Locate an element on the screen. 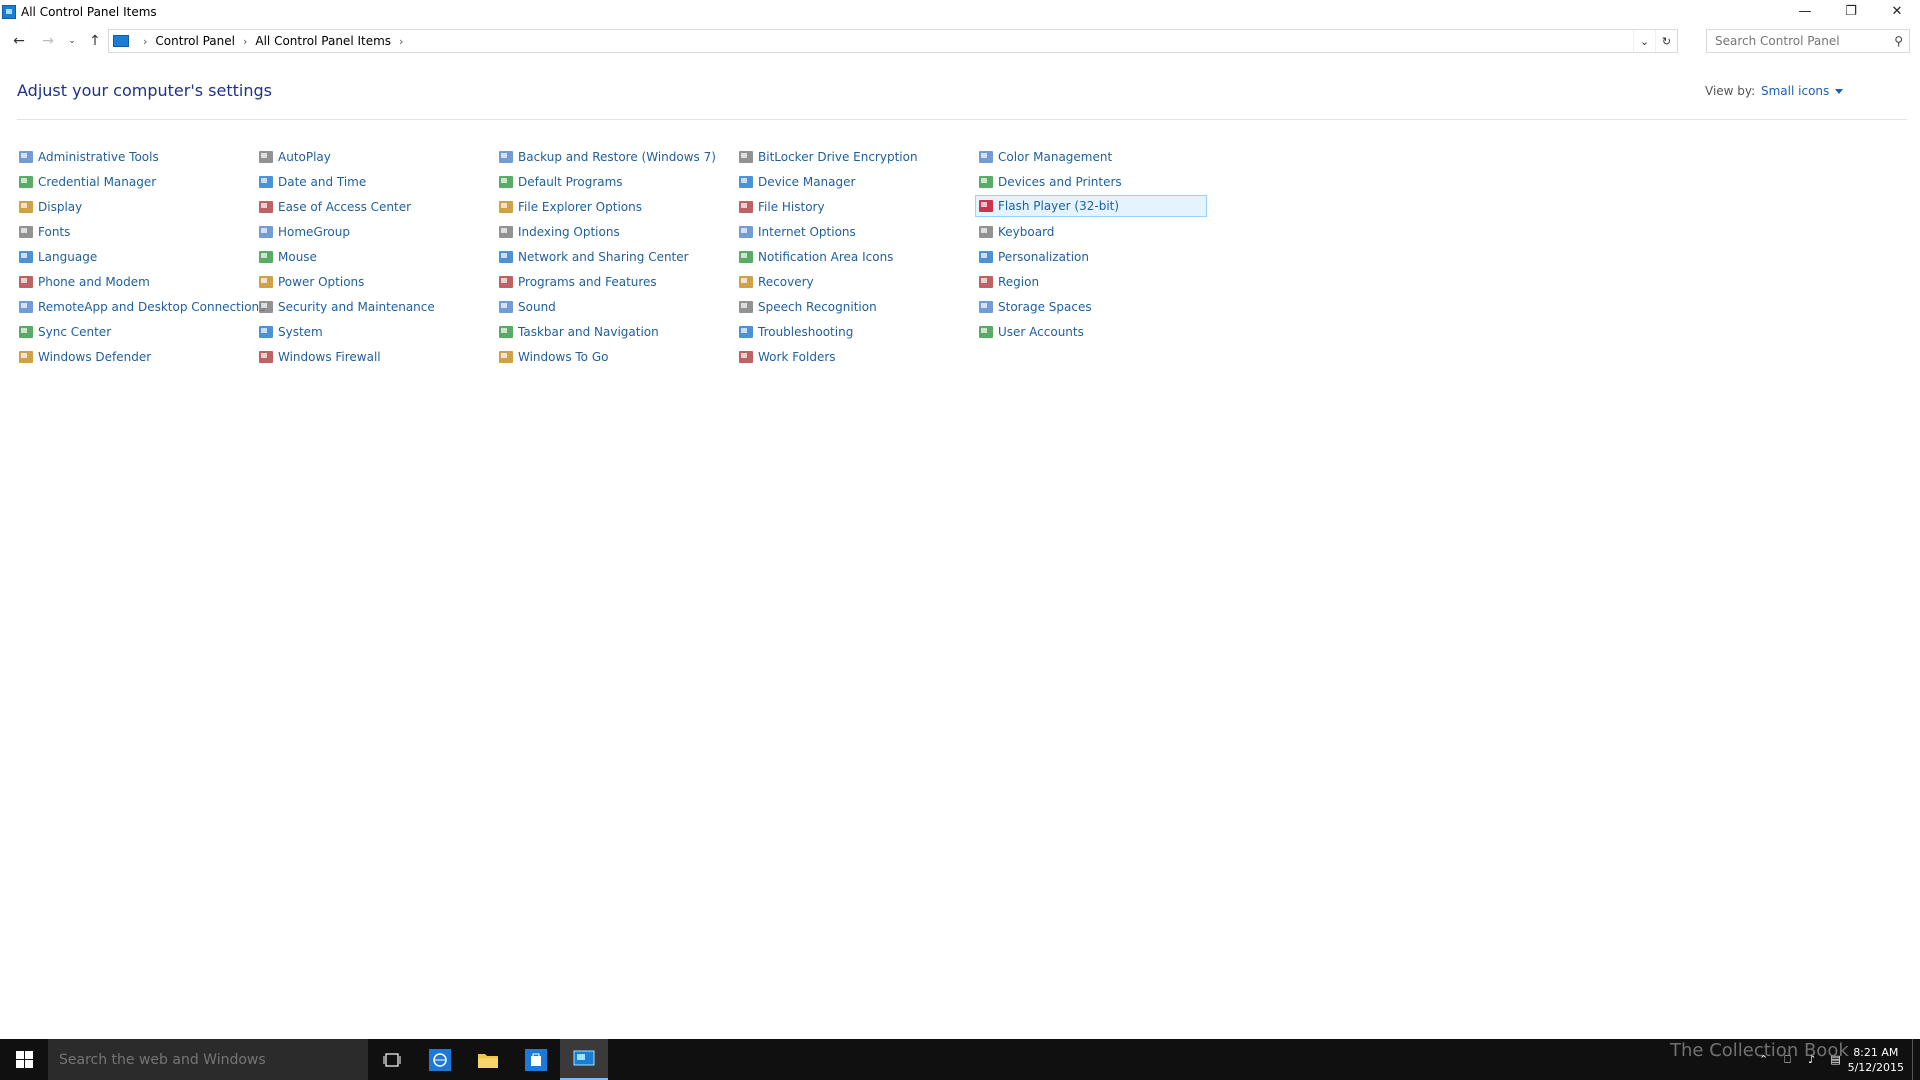 This screenshot has height=1080, width=1920. search-box: ⚲ is located at coordinates (1808, 41).